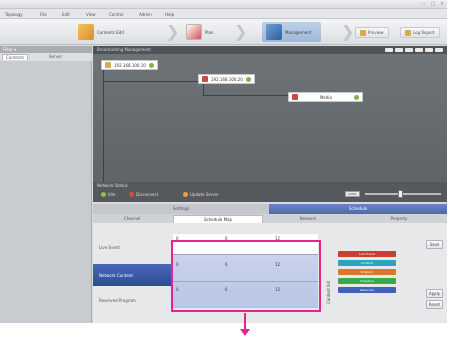 This screenshot has height=337, width=451. I want to click on step-management: Management, so click(292, 32).